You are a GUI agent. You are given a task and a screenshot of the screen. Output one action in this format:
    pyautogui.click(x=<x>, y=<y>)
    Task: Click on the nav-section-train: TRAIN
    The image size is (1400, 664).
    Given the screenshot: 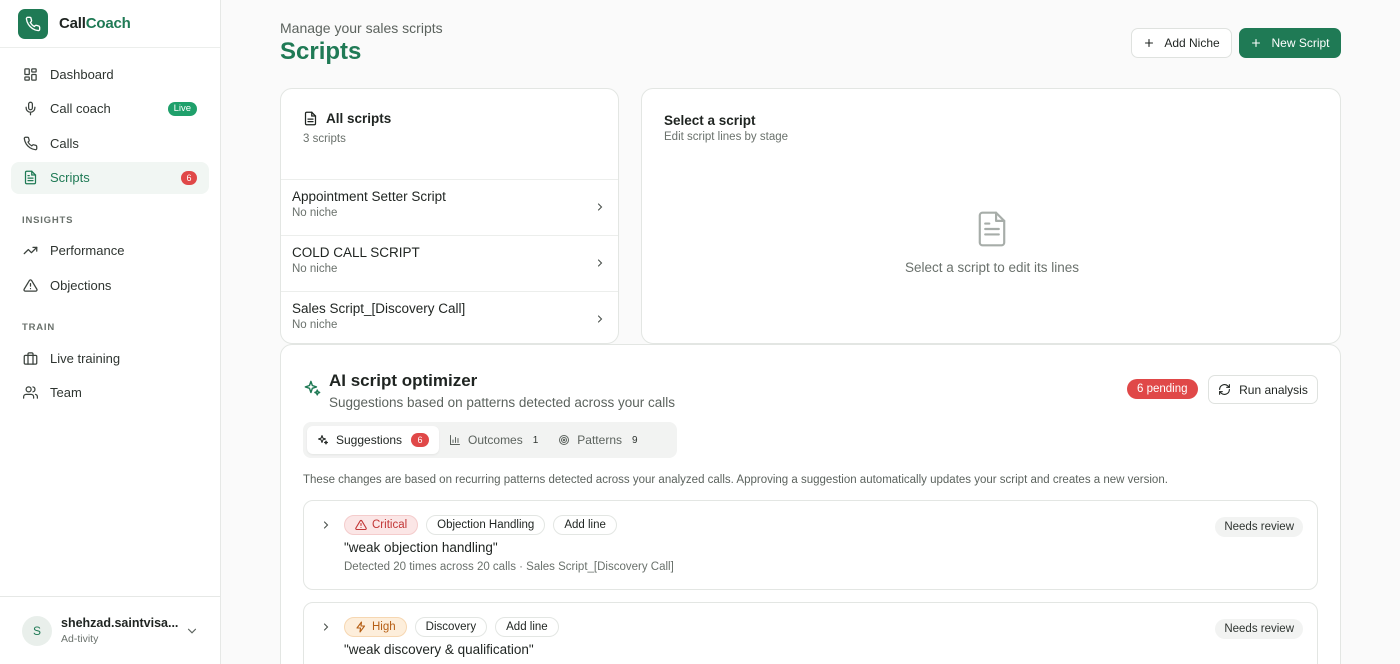 What is the action you would take?
    pyautogui.click(x=39, y=327)
    